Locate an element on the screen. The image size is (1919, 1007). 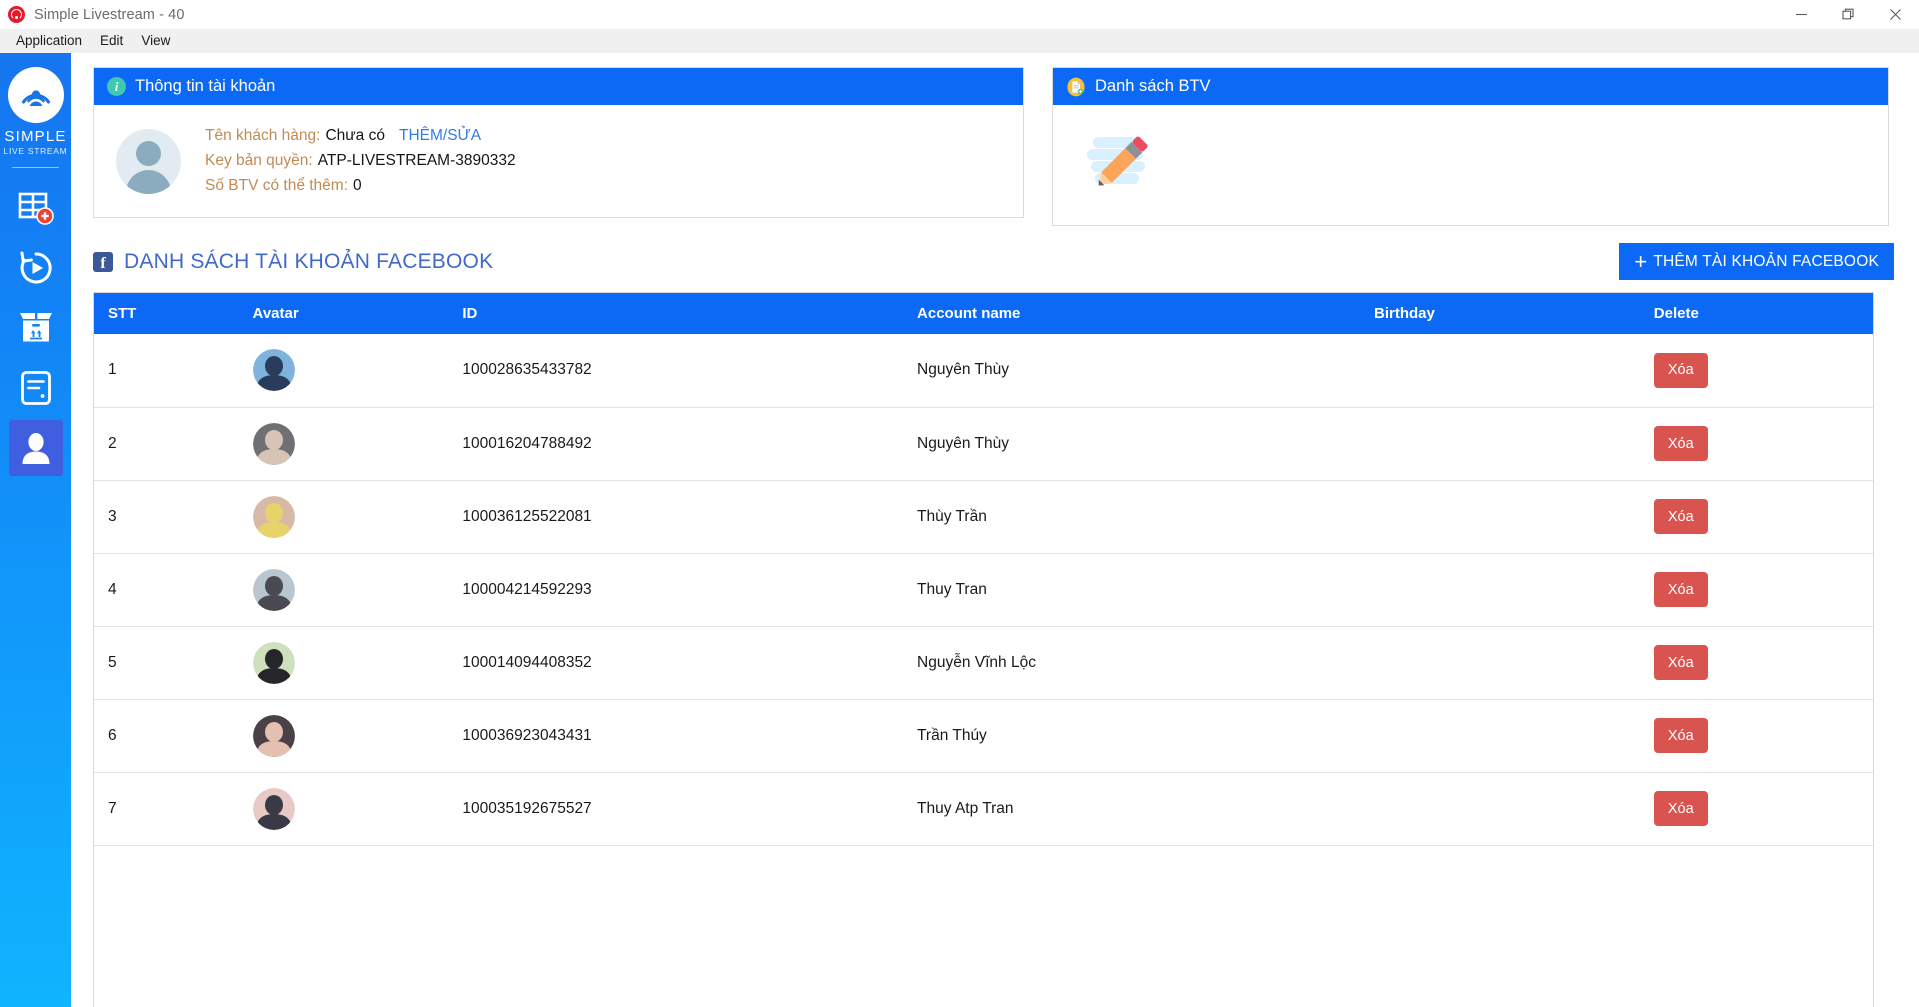
account-row-customer-name: Tên khách hàng: Chưa có THÊM/SỬA is located at coordinates (360, 136).